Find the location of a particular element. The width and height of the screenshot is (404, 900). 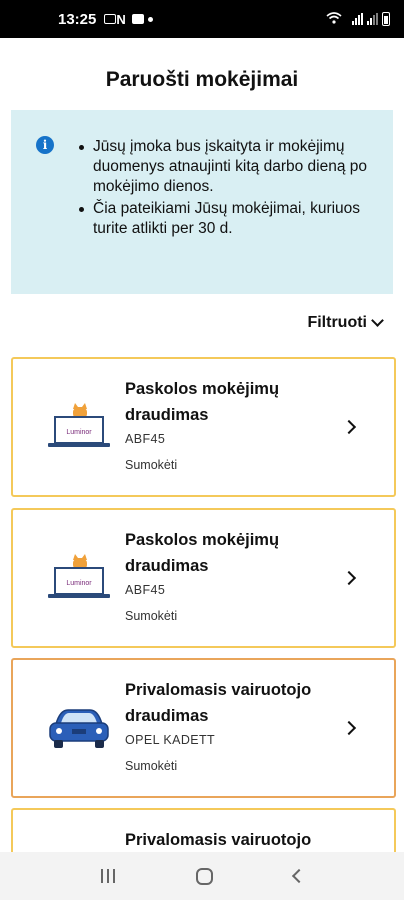

wifi-icon is located at coordinates (334, 19).